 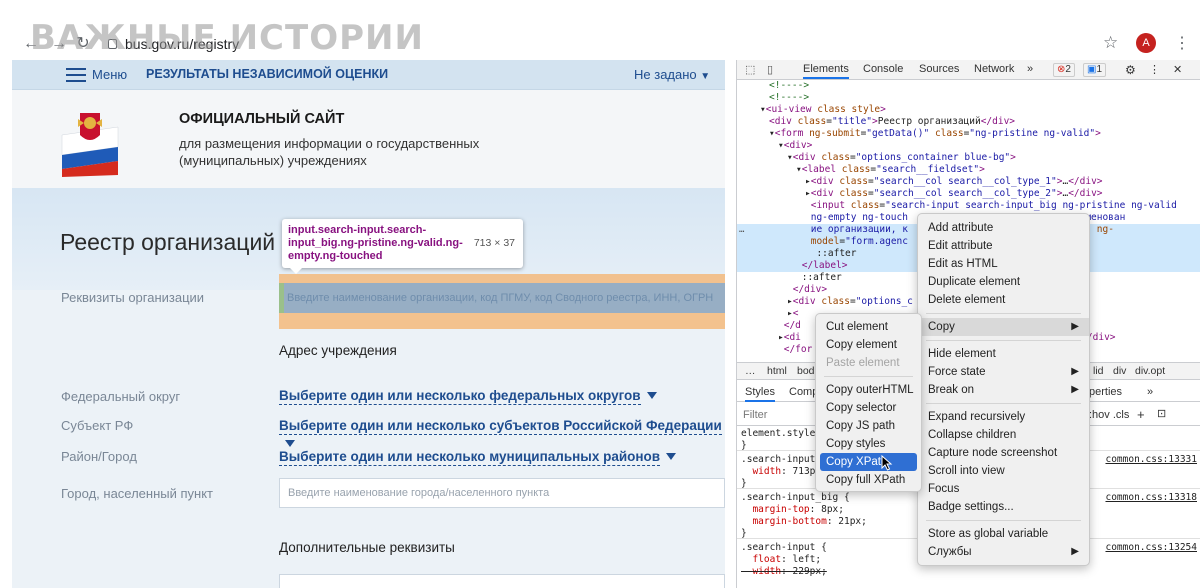 What do you see at coordinates (1177, 69) in the screenshot?
I see `close-icon: ✕` at bounding box center [1177, 69].